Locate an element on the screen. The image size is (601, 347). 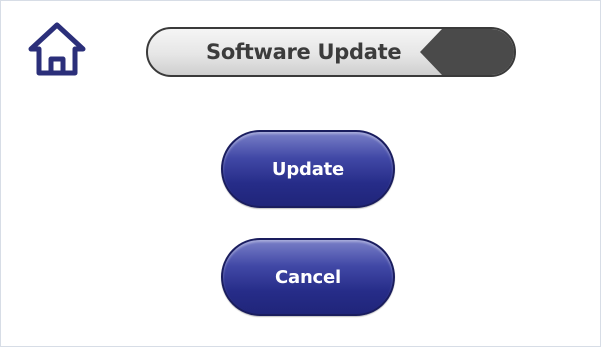
cancel-button: Cancel is located at coordinates (308, 277).